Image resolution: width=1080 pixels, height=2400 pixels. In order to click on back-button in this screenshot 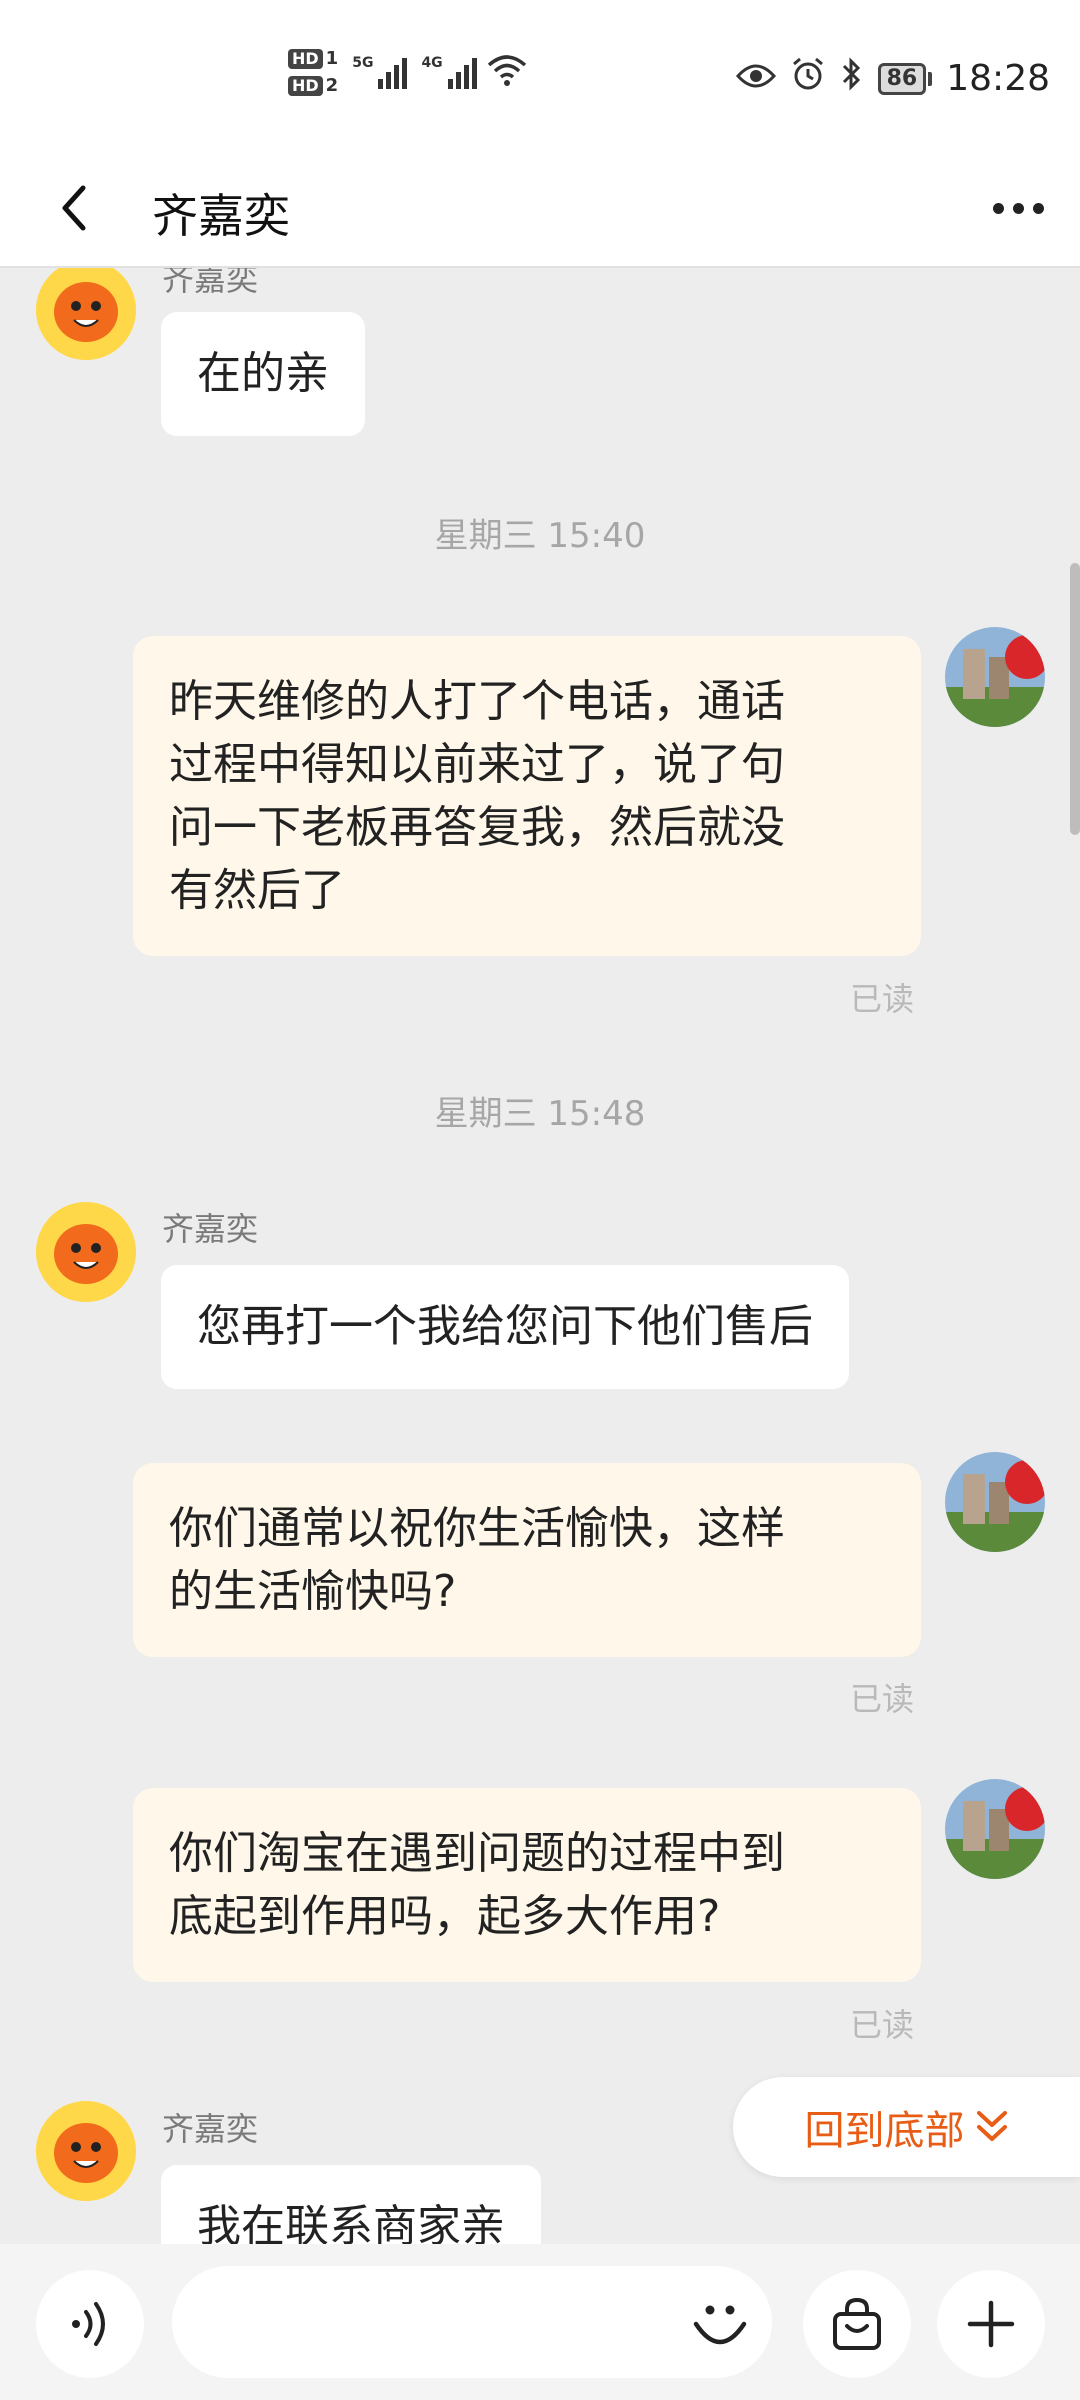, I will do `click(74, 208)`.